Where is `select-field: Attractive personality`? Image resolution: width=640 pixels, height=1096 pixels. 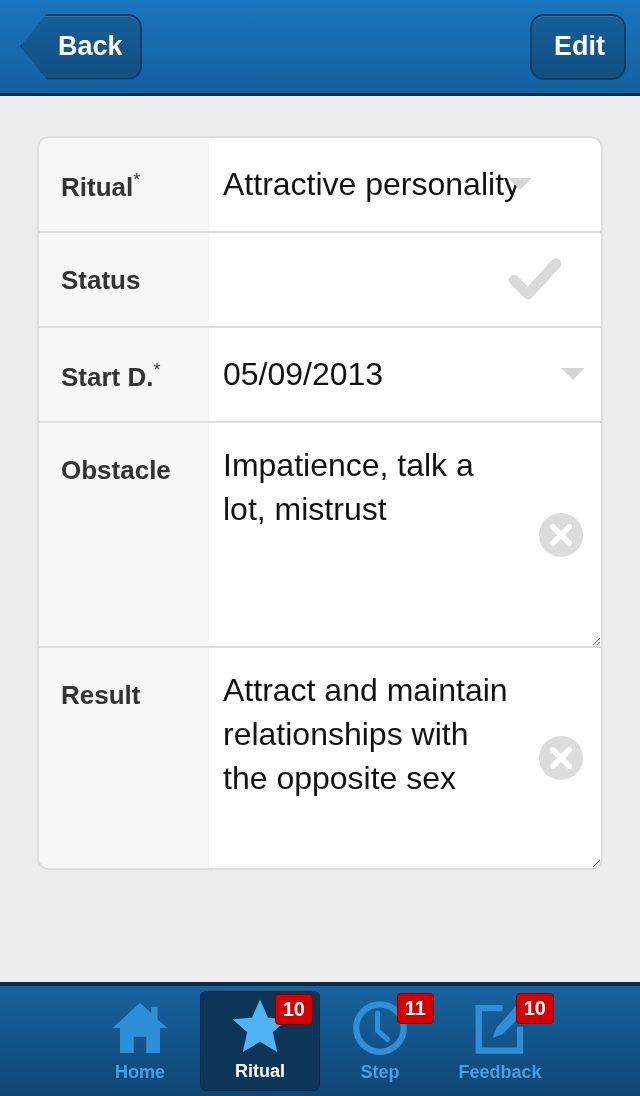
select-field: Attractive personality is located at coordinates (405, 184).